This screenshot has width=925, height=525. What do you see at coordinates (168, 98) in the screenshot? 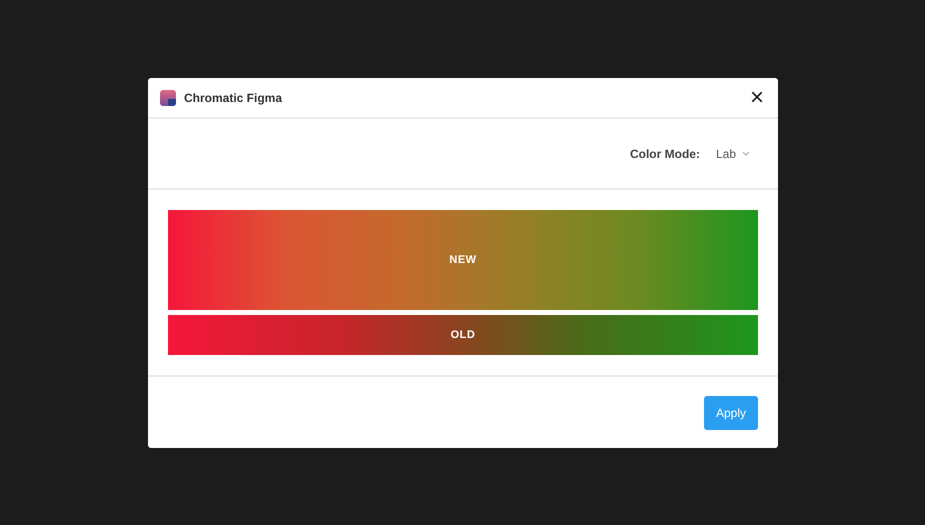
I see `app-icon` at bounding box center [168, 98].